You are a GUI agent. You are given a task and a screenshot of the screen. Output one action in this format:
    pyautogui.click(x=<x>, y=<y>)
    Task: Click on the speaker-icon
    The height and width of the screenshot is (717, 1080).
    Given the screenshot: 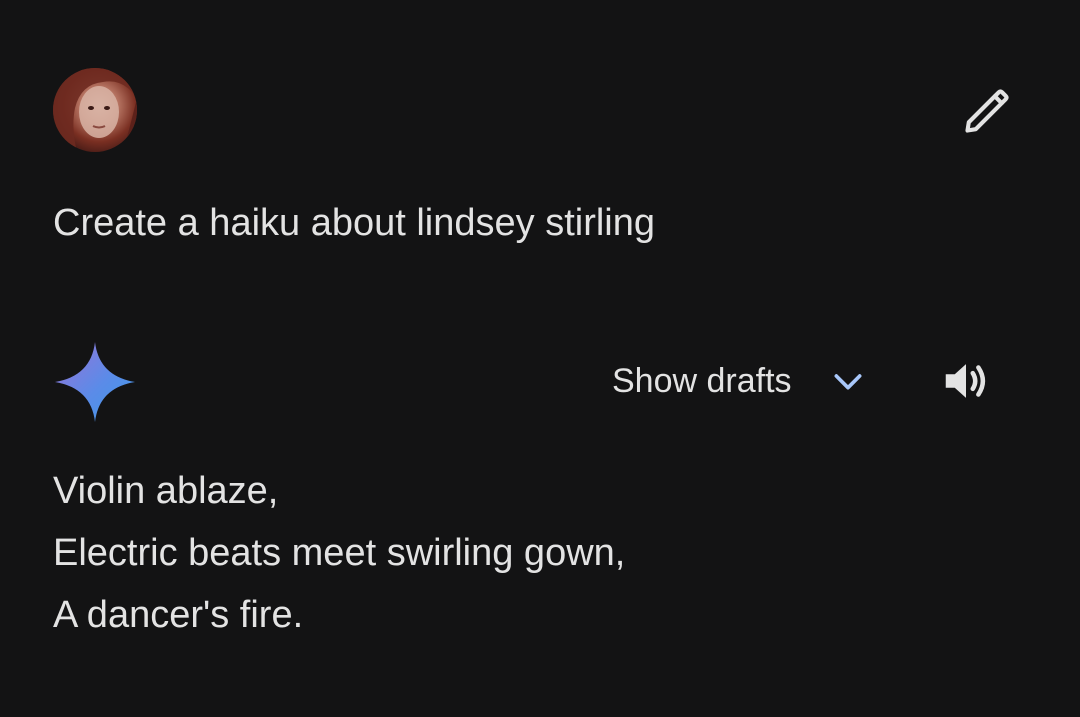 What is the action you would take?
    pyautogui.click(x=965, y=381)
    